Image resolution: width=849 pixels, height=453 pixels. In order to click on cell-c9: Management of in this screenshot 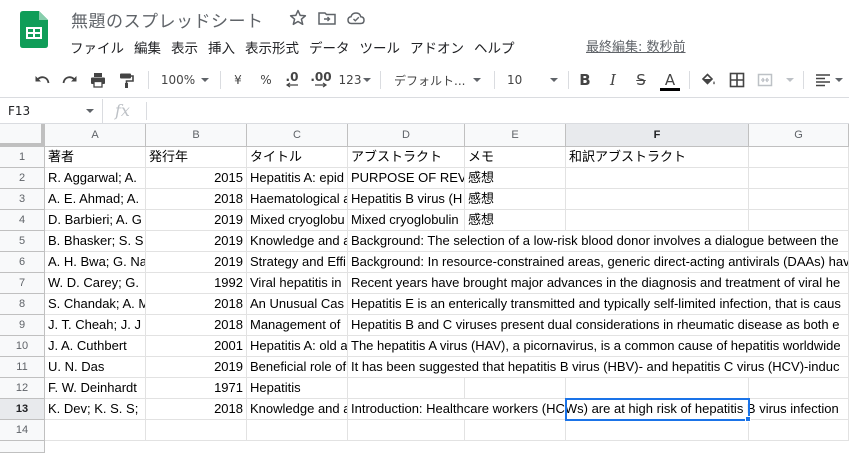, I will do `click(297, 325)`.